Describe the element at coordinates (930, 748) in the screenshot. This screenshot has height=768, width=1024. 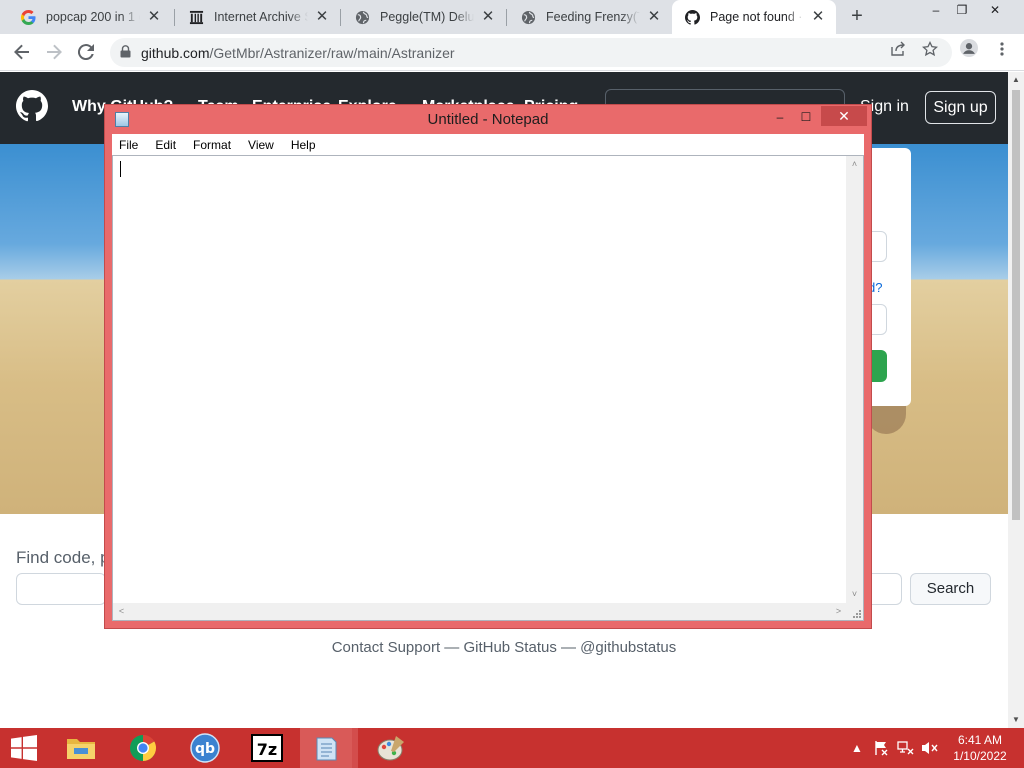
I see `volume-muted-icon` at that location.